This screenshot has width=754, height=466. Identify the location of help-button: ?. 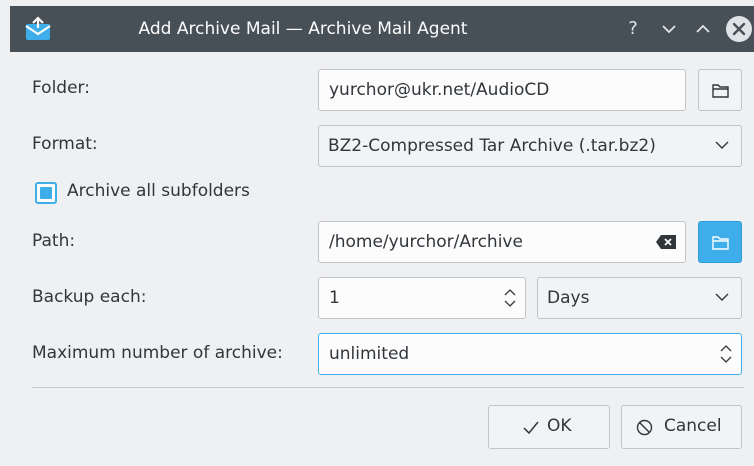
(633, 29).